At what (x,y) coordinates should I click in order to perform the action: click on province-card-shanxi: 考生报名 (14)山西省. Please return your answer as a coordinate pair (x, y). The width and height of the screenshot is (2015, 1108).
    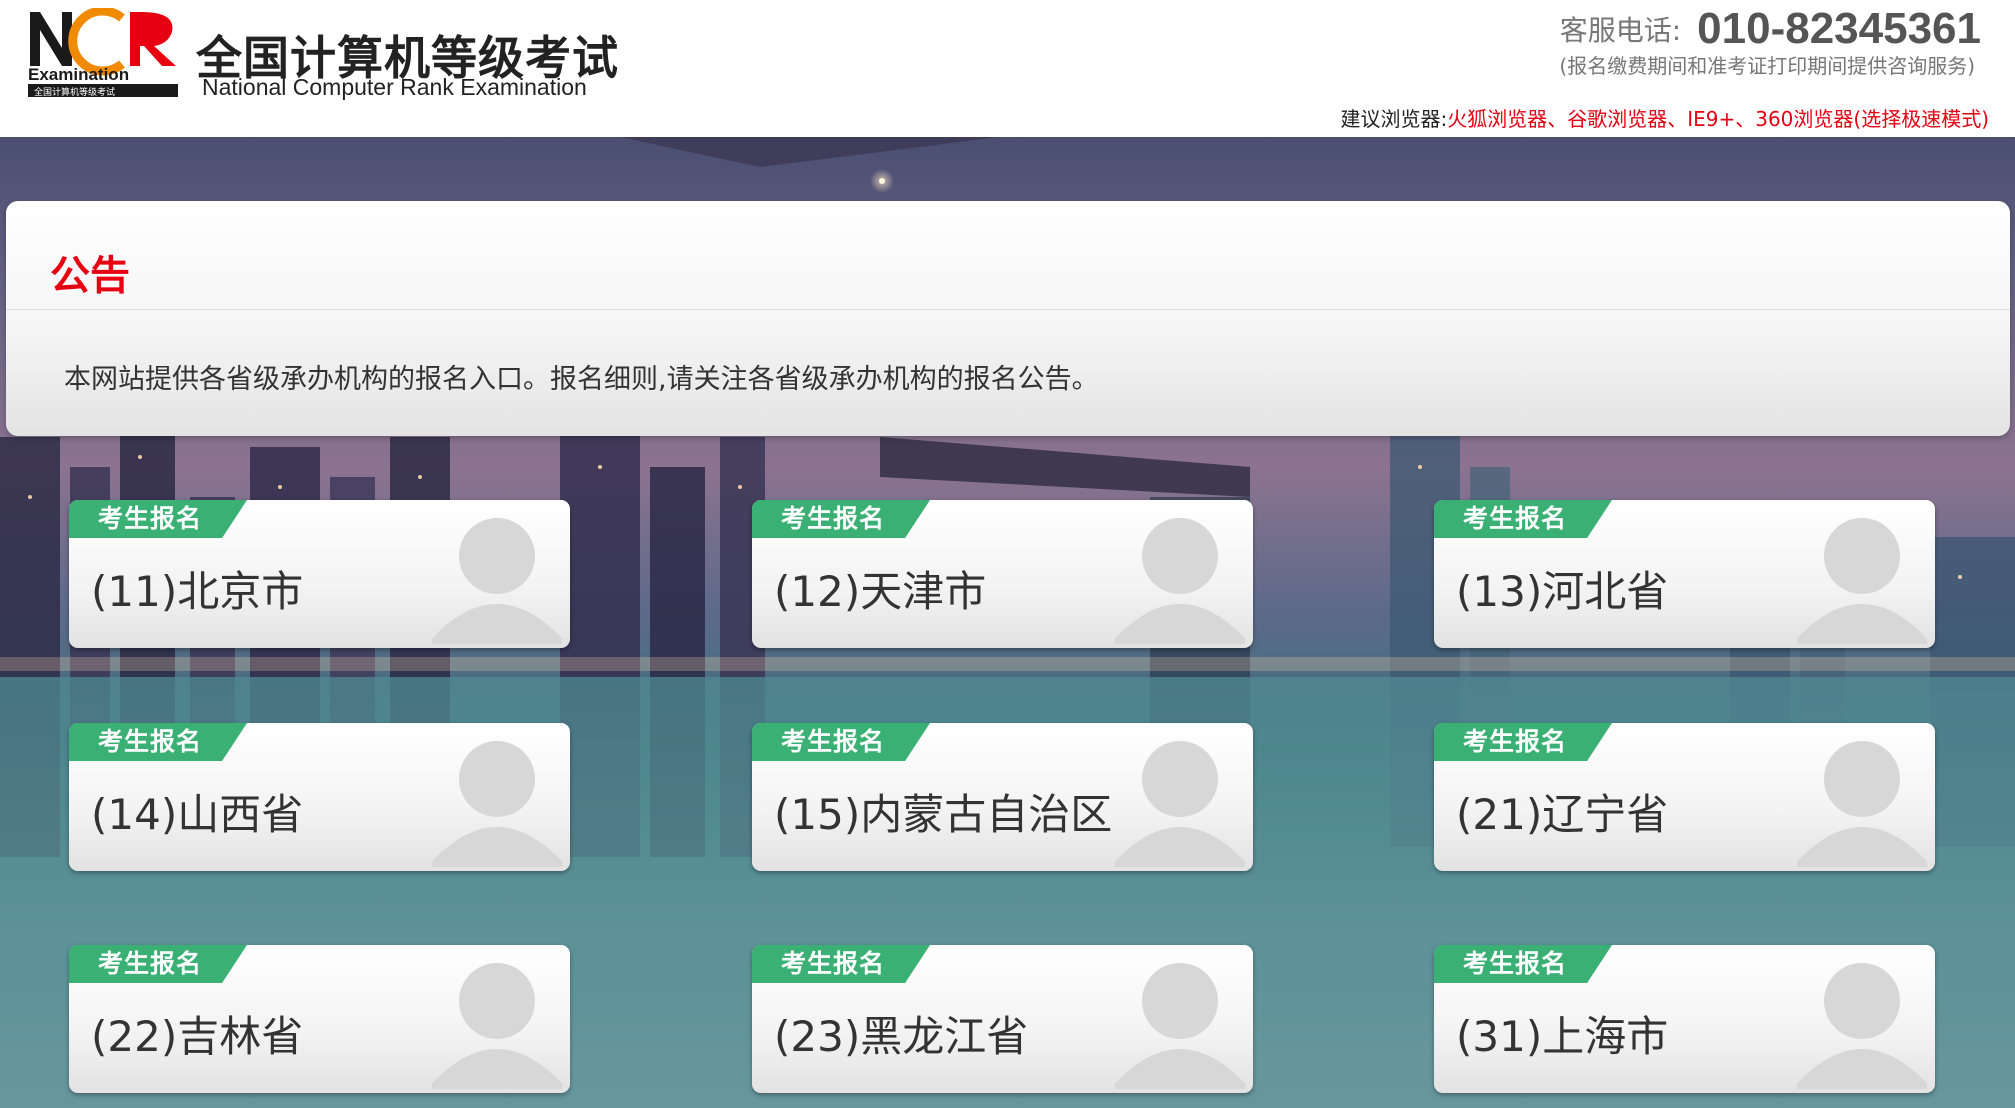
    Looking at the image, I should click on (319, 797).